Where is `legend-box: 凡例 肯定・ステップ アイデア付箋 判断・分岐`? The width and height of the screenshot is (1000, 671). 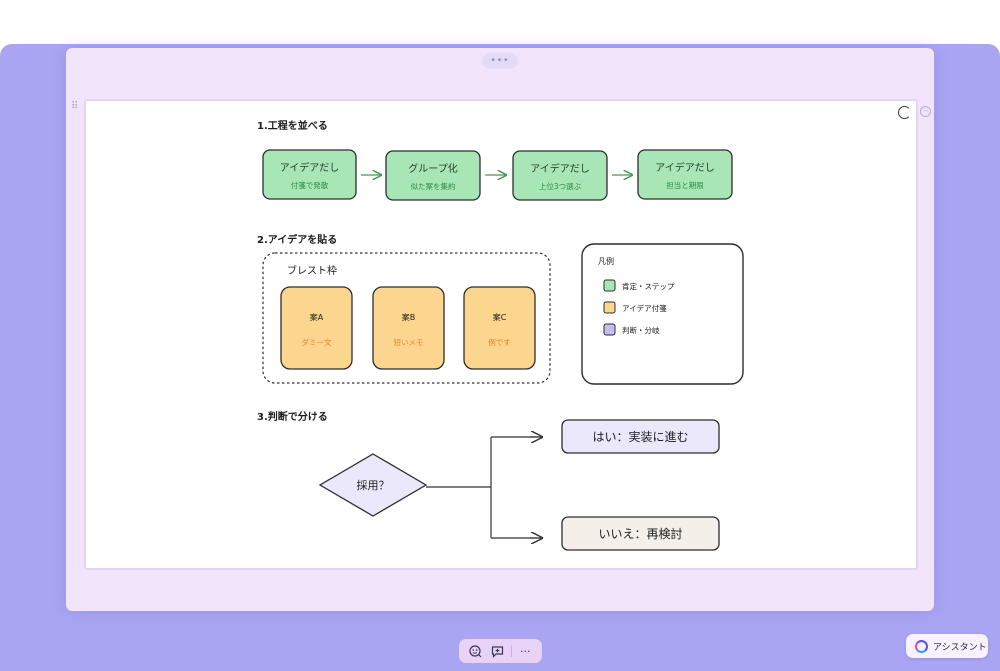
legend-box: 凡例 肯定・ステップ アイデア付箋 判断・分岐 is located at coordinates (662, 314).